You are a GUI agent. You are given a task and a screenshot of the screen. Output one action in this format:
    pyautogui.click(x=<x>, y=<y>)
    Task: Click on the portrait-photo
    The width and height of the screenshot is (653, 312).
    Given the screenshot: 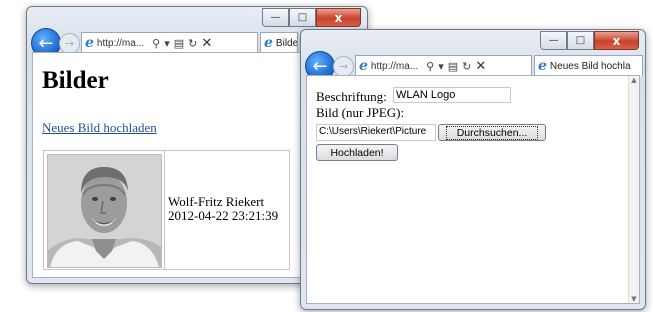 What is the action you would take?
    pyautogui.click(x=104, y=211)
    